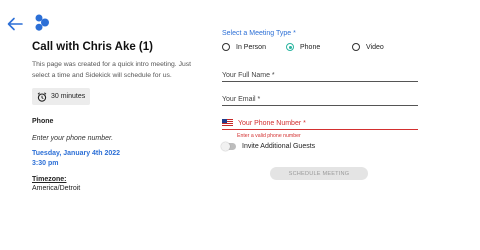 Image resolution: width=480 pixels, height=250 pixels. What do you see at coordinates (73, 138) in the screenshot?
I see `phone-prompt: Enter your phone number.` at bounding box center [73, 138].